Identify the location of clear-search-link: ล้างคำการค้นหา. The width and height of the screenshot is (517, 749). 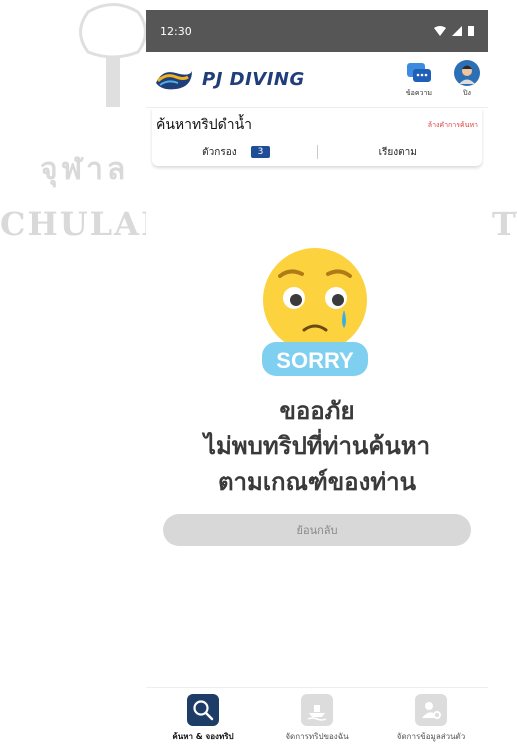
(453, 125).